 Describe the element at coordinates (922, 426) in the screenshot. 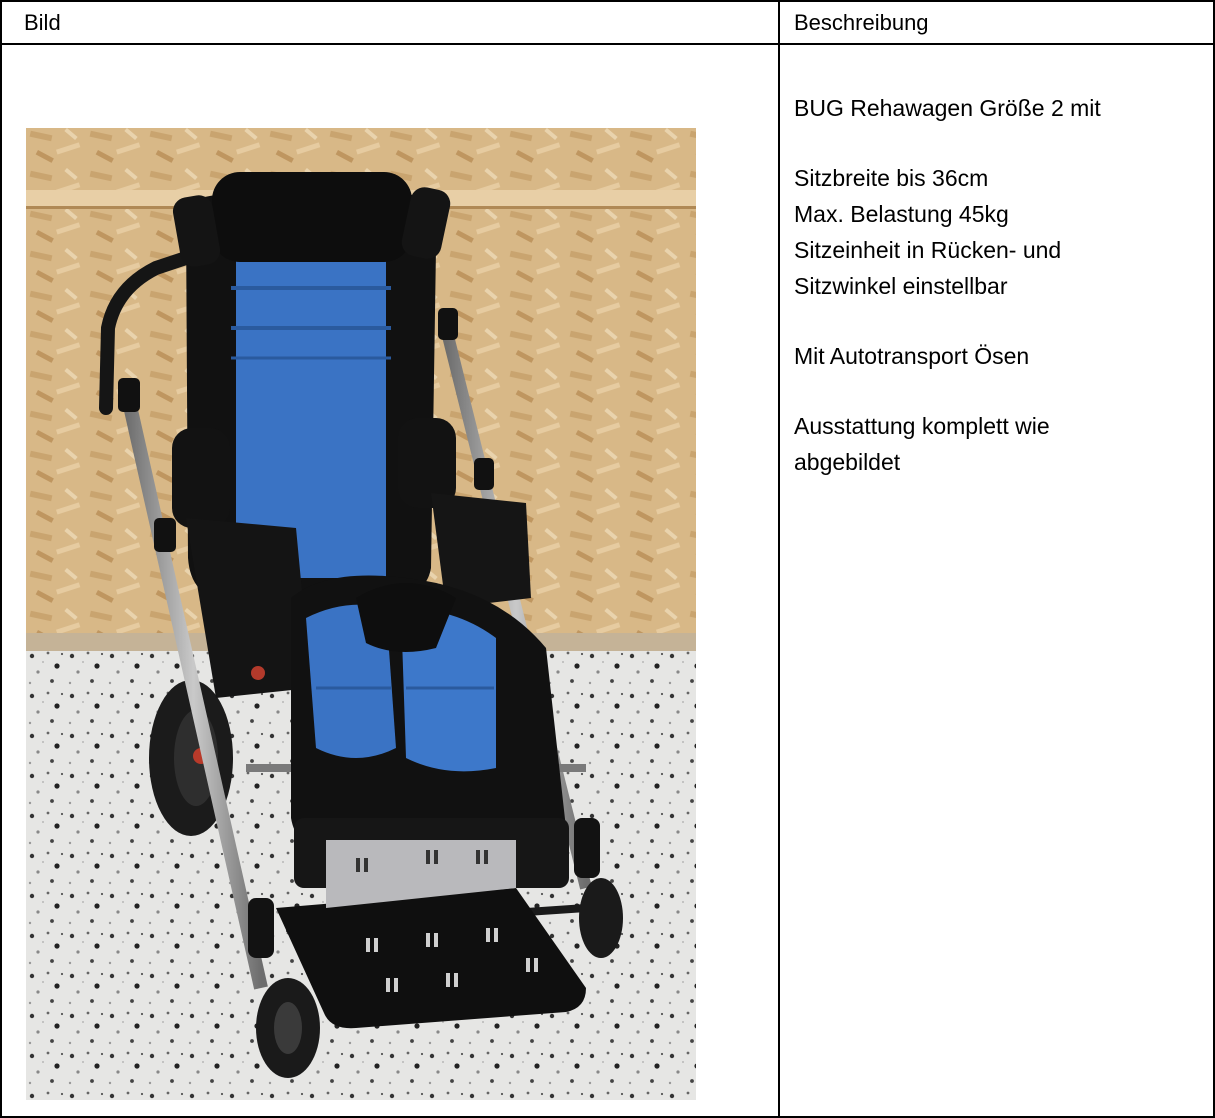

I see `equipment-line1: Ausstattung komplett wie` at that location.